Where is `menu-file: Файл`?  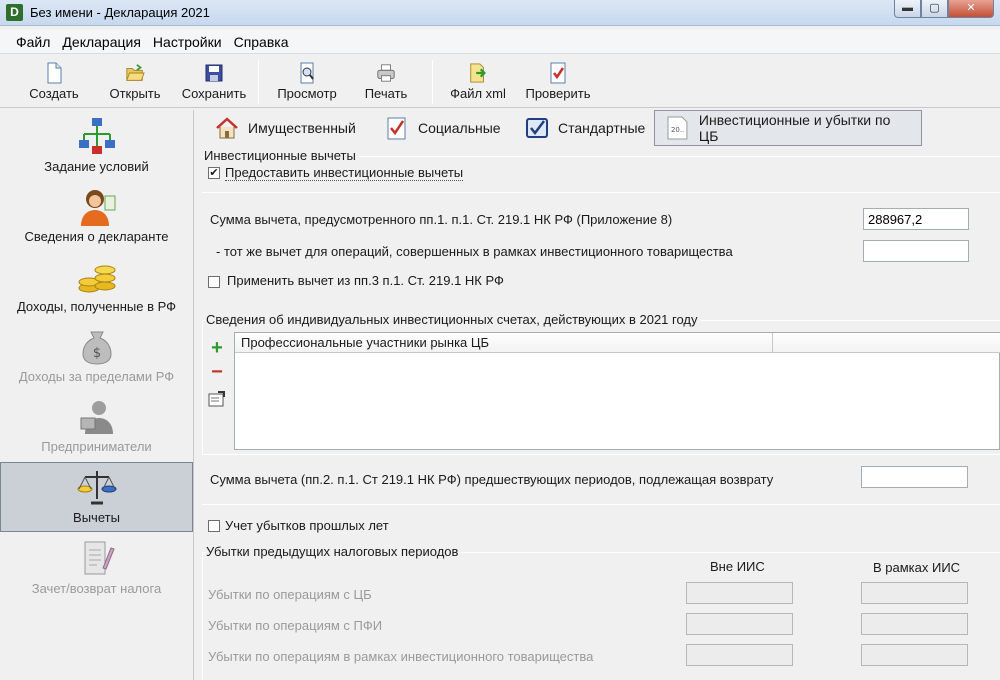 menu-file: Файл is located at coordinates (33, 42).